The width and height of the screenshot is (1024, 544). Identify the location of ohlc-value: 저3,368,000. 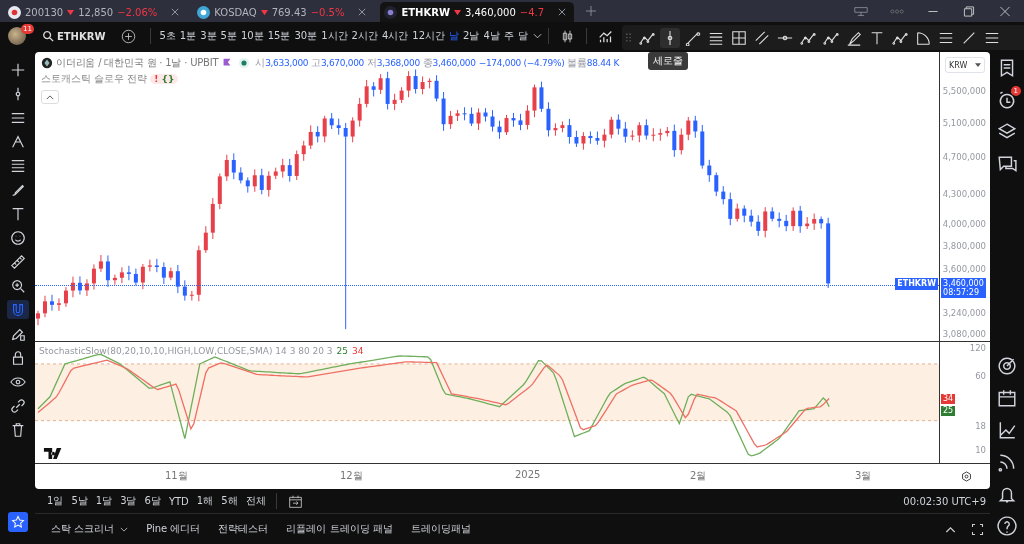
(393, 63).